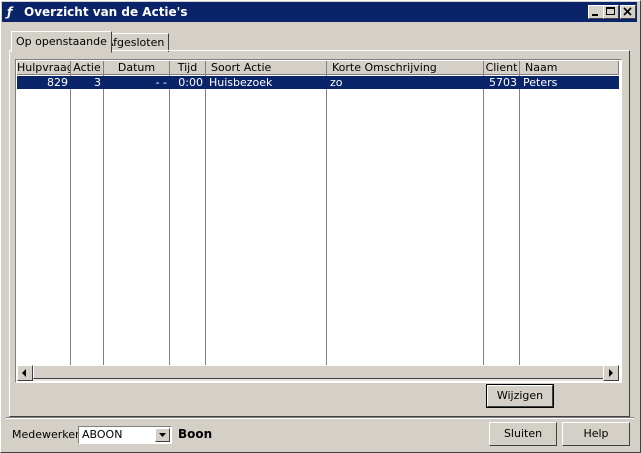 The width and height of the screenshot is (641, 453). Describe the element at coordinates (97, 82) in the screenshot. I see `cell-actie: 3` at that location.